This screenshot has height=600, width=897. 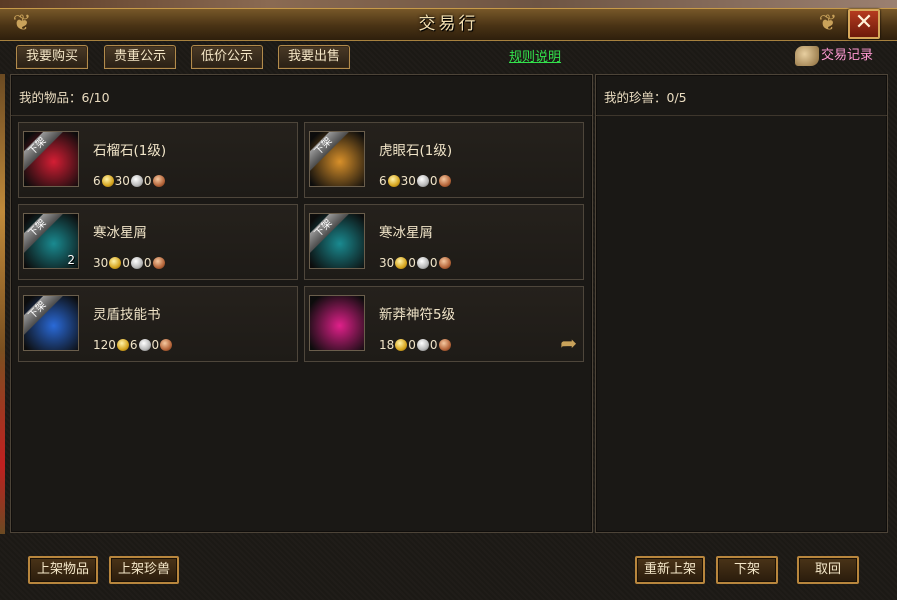 I want to click on relist-button: 重新上架, so click(x=670, y=570).